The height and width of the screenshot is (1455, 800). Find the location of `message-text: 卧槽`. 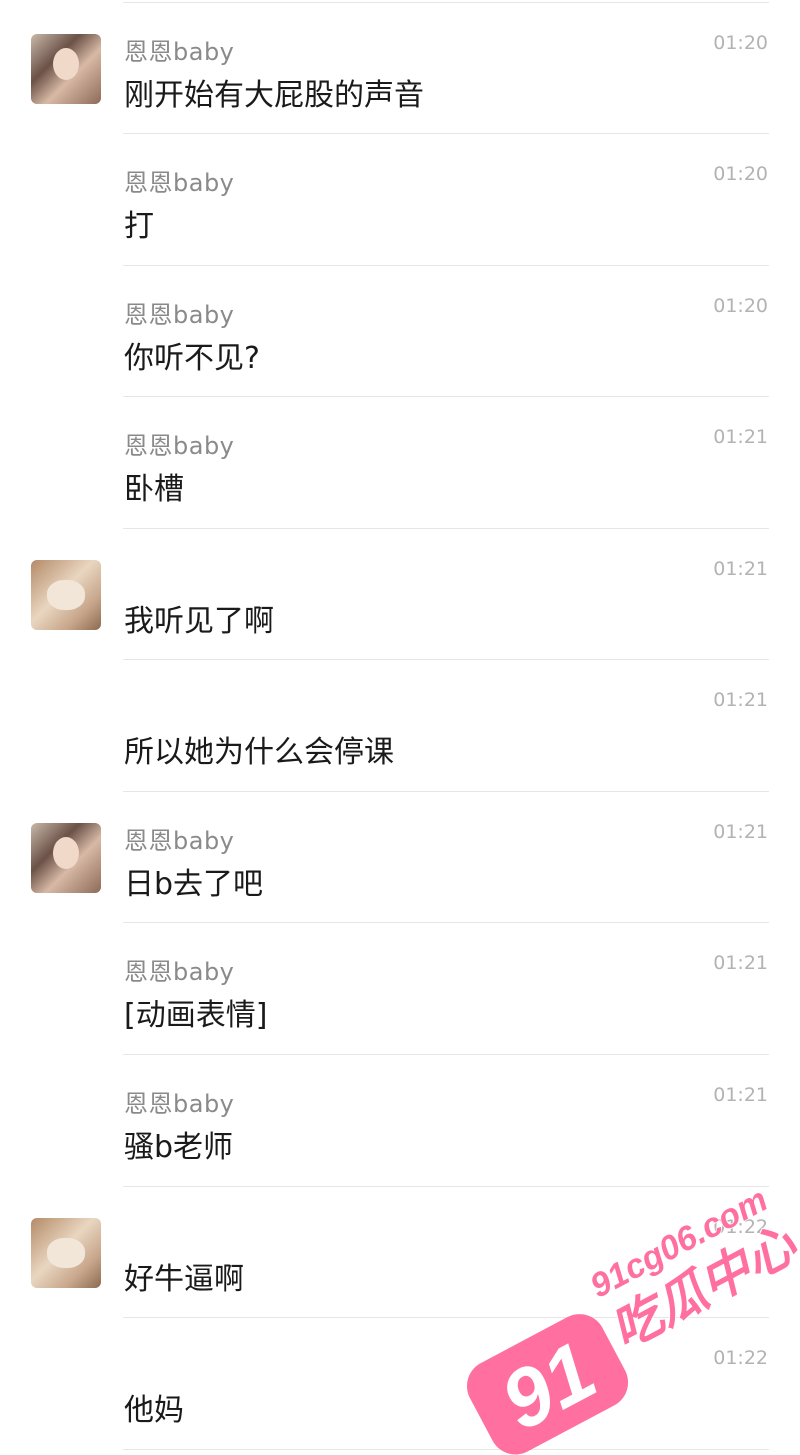

message-text: 卧槽 is located at coordinates (154, 489).